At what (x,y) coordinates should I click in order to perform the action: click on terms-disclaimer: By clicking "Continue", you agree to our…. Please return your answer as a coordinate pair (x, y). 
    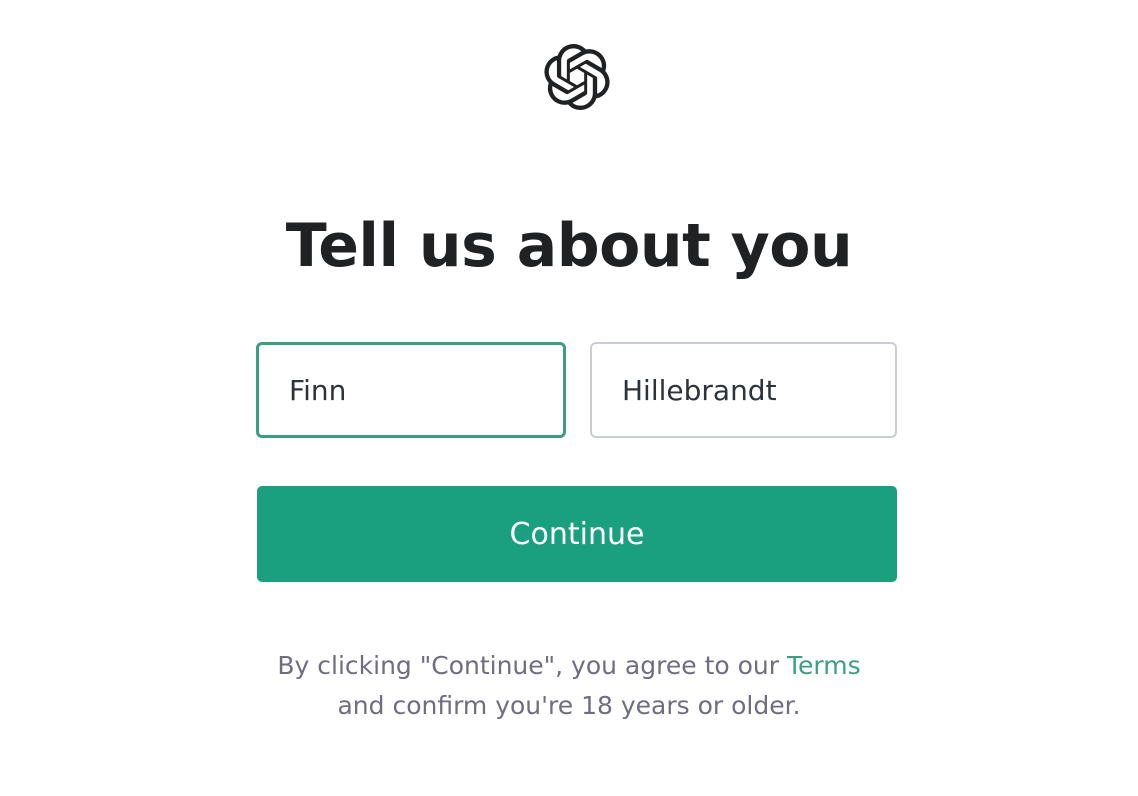
    Looking at the image, I should click on (569, 686).